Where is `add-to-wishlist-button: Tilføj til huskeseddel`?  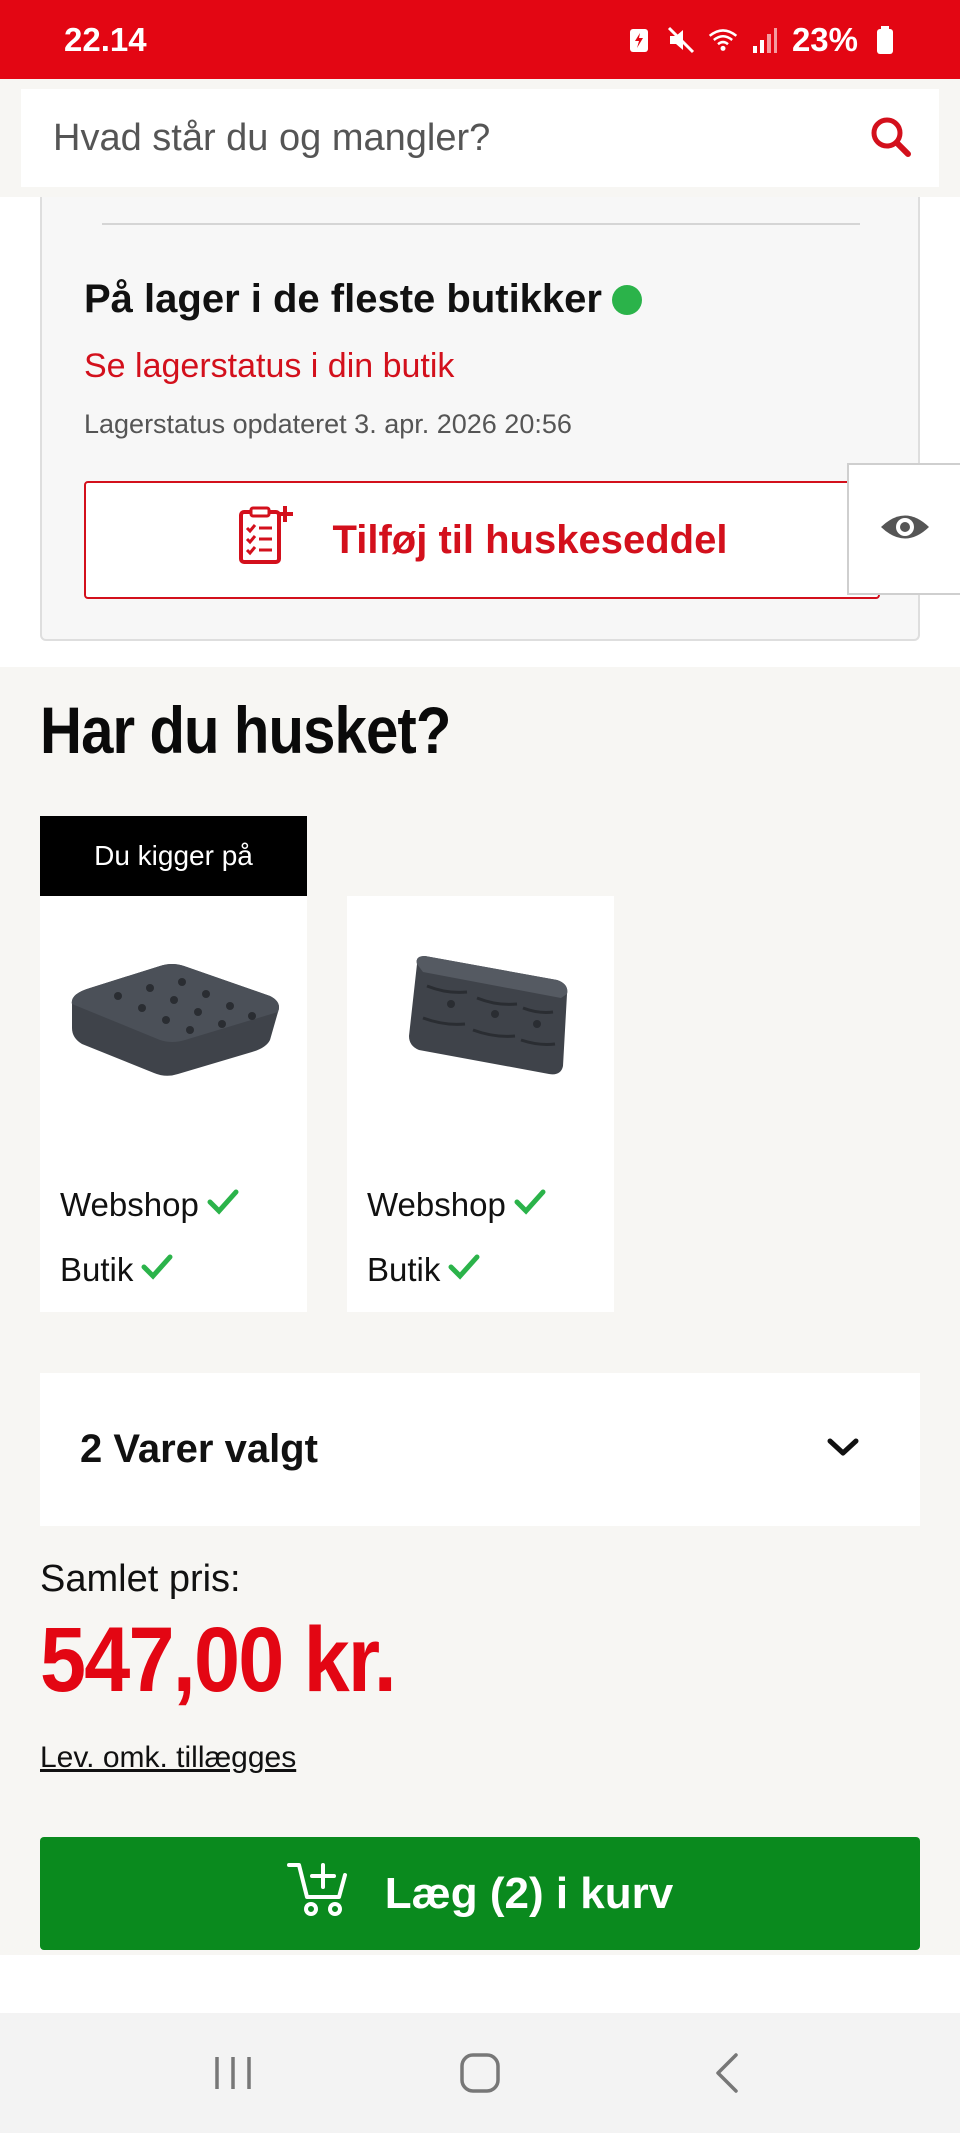 add-to-wishlist-button: Tilføj til huskeseddel is located at coordinates (482, 540).